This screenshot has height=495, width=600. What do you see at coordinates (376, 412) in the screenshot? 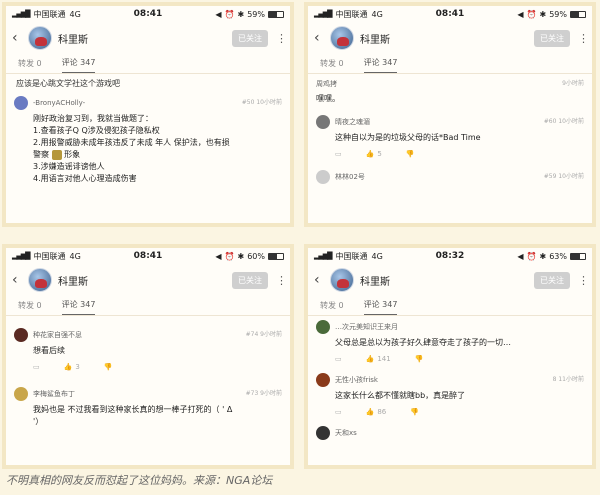
I see `like-button: 👍 86` at bounding box center [376, 412].